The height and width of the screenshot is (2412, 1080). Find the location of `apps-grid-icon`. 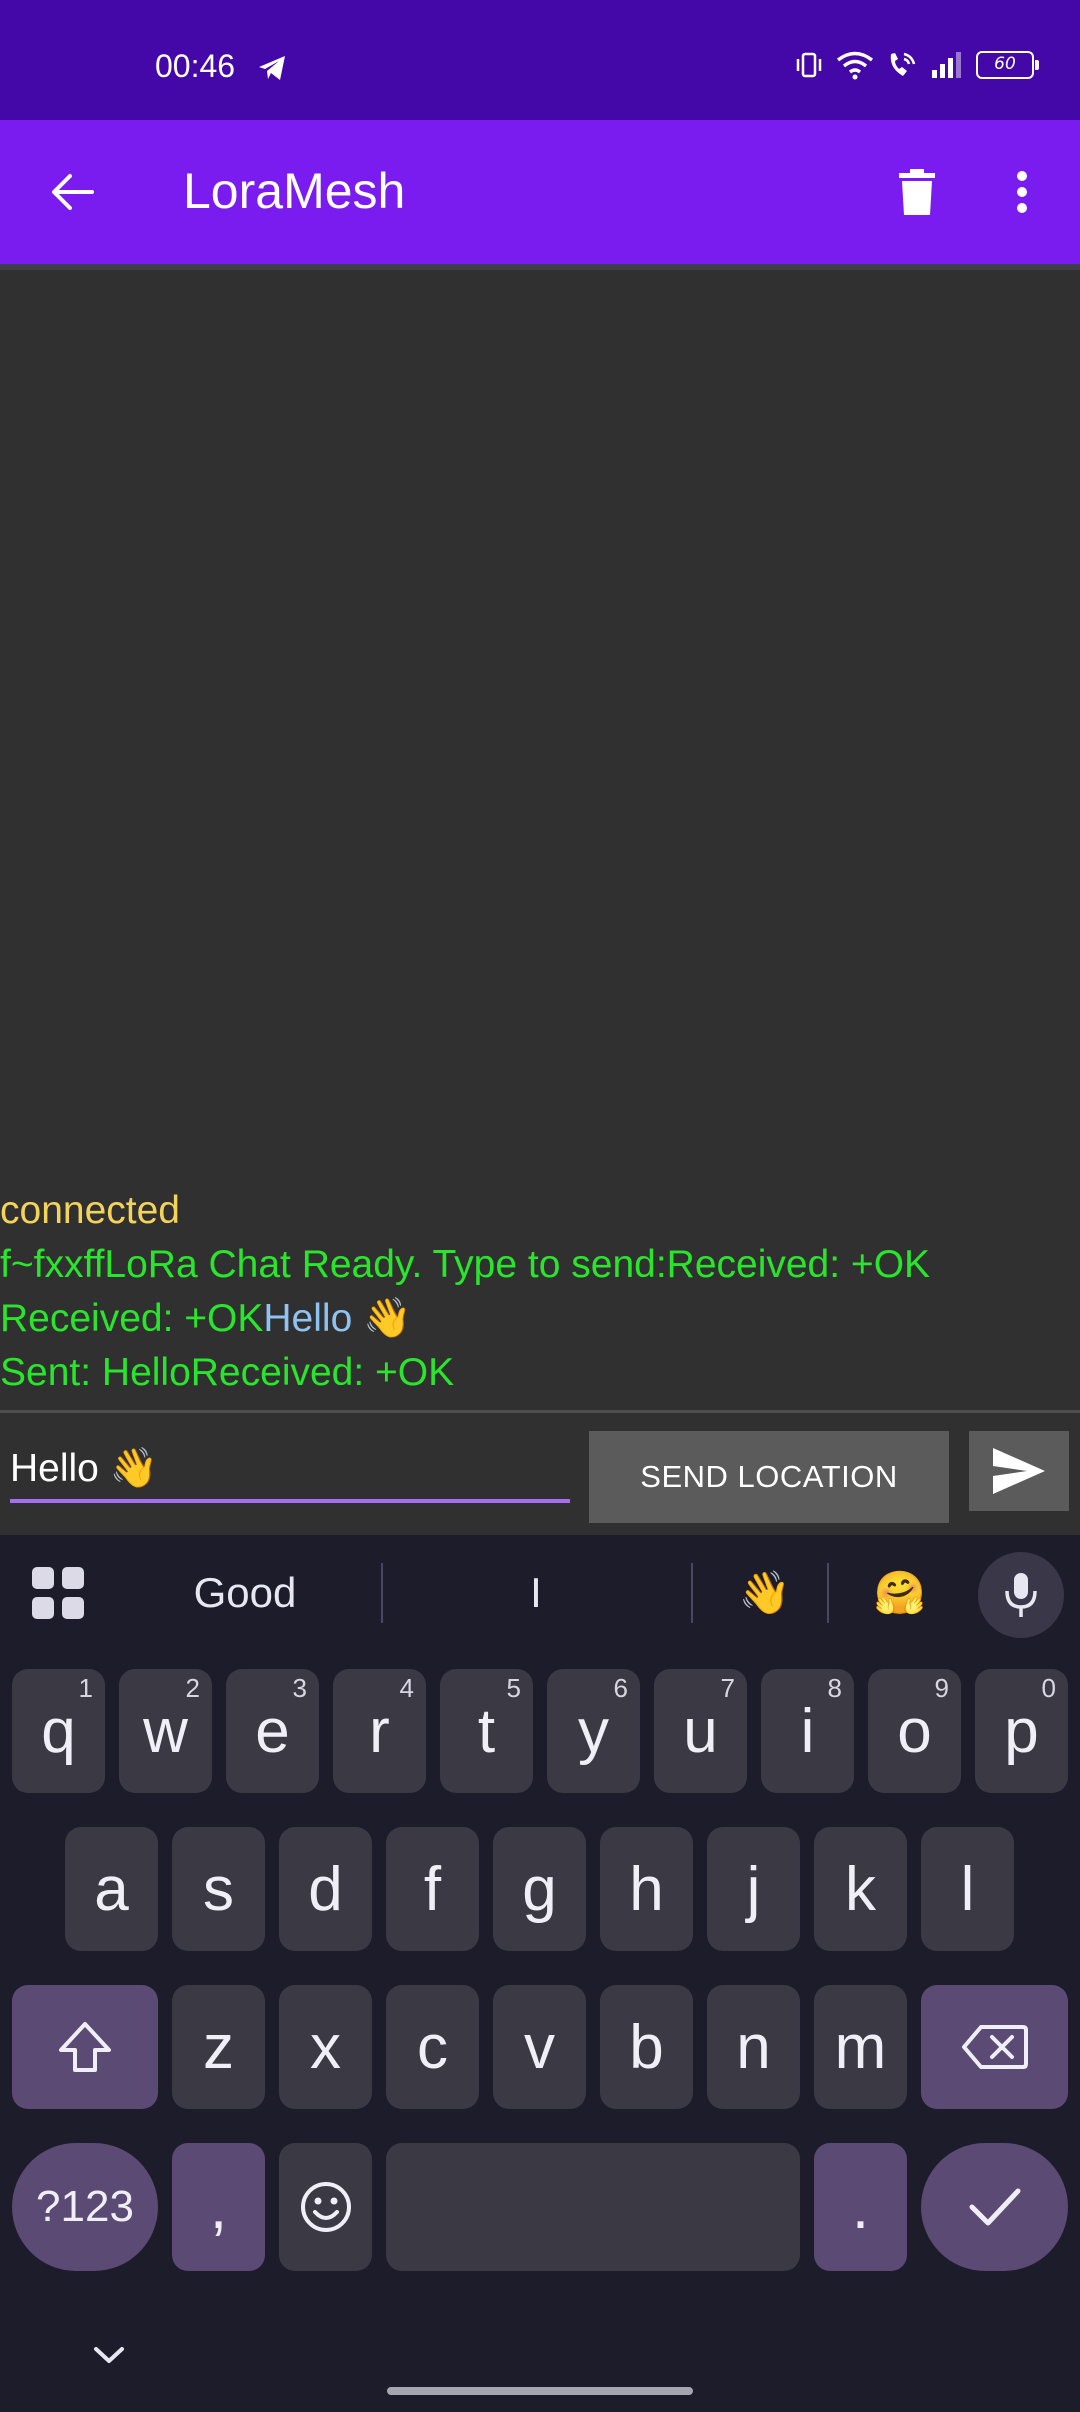

apps-grid-icon is located at coordinates (58, 1593).